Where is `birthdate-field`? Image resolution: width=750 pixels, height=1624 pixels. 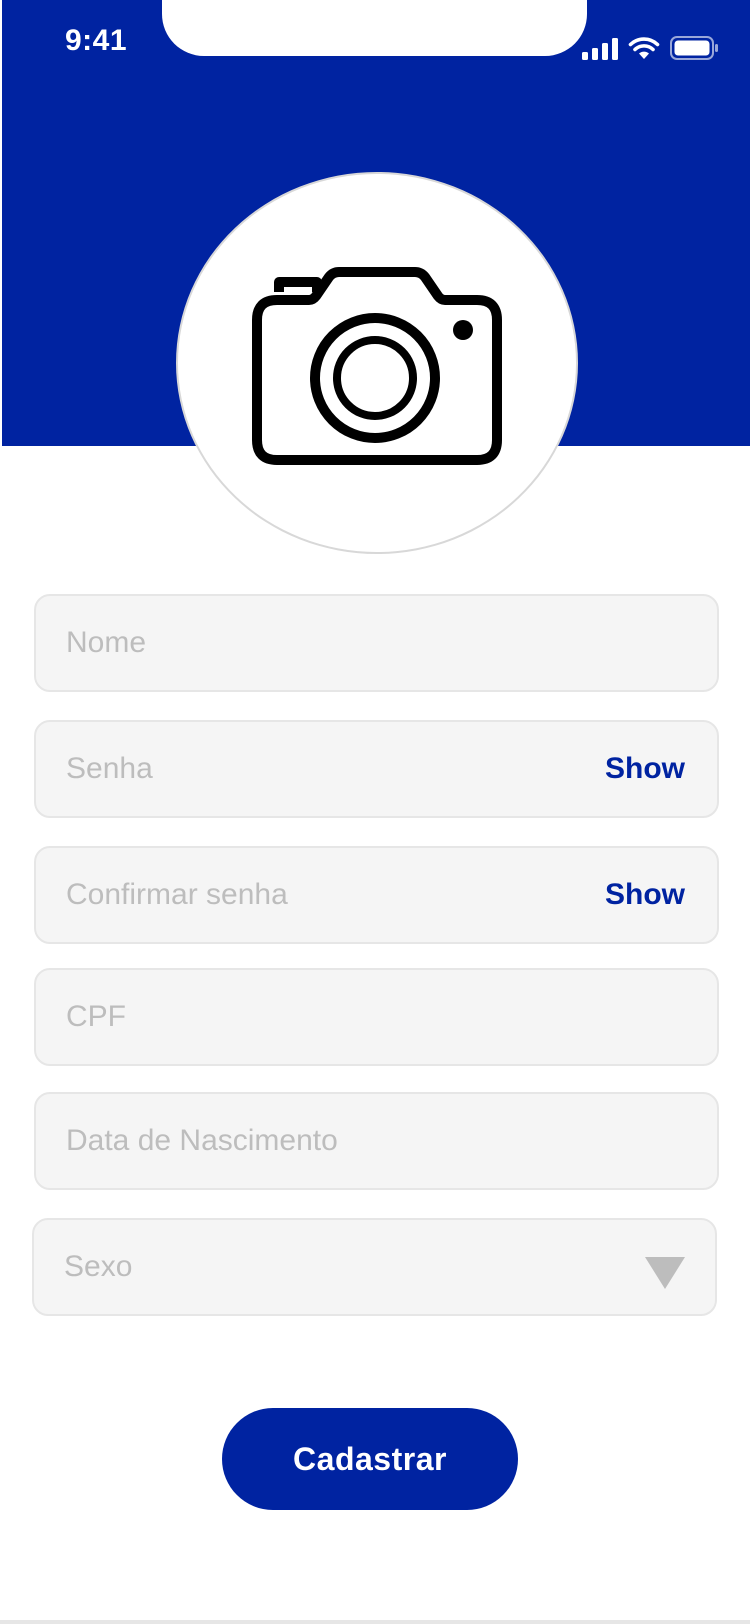 birthdate-field is located at coordinates (376, 1141).